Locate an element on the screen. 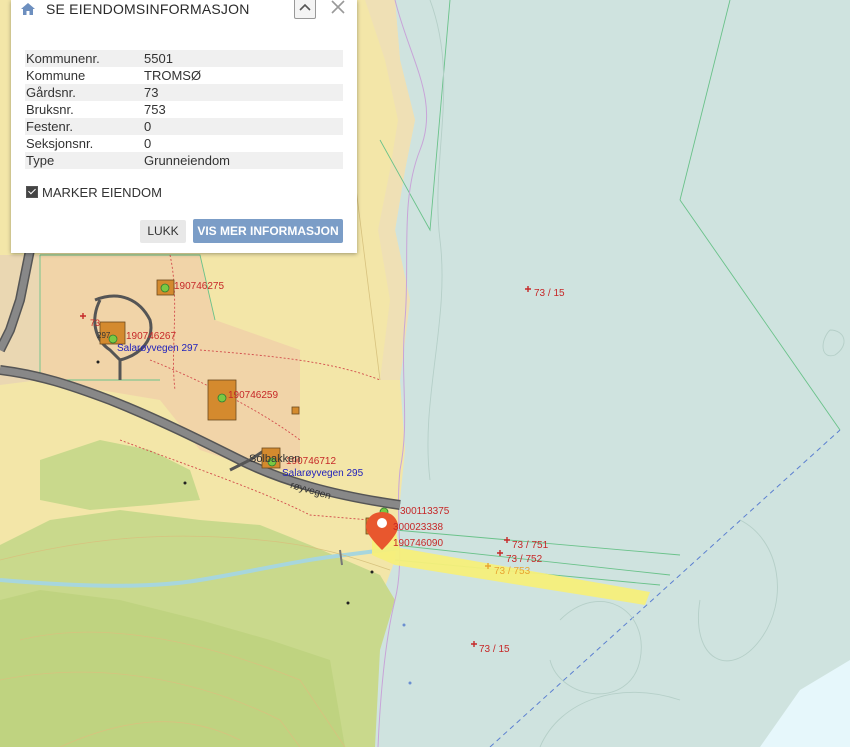 The image size is (850, 747). close-button: LUKK is located at coordinates (163, 231).